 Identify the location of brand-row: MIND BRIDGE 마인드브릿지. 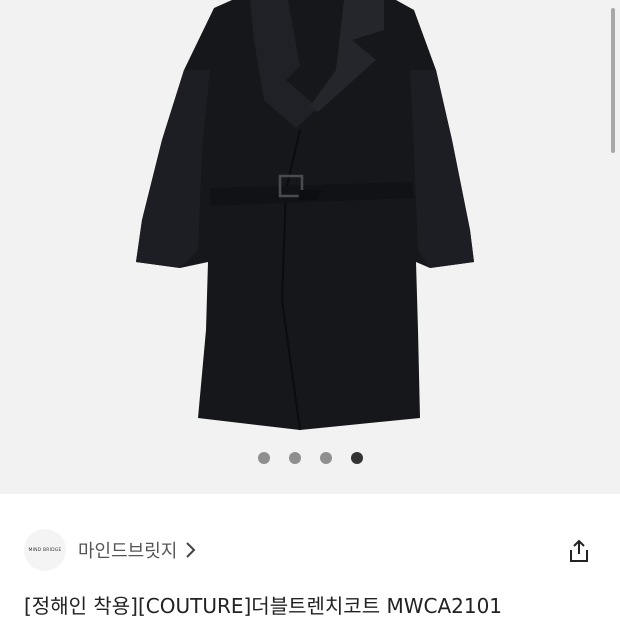
(310, 550).